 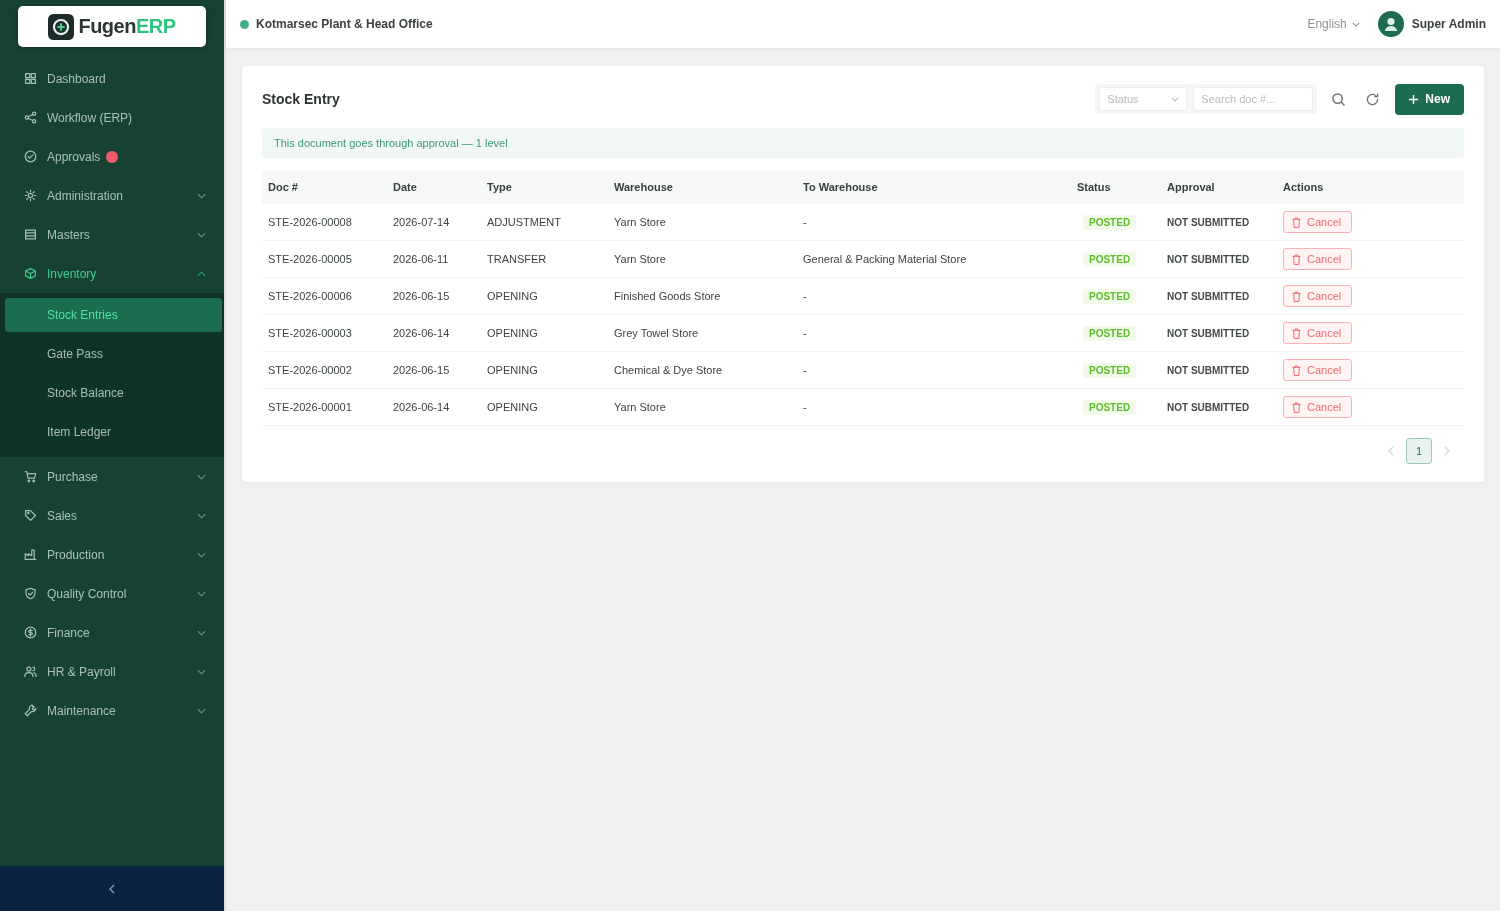 I want to click on sidebar-item: Sales, so click(x=112, y=515).